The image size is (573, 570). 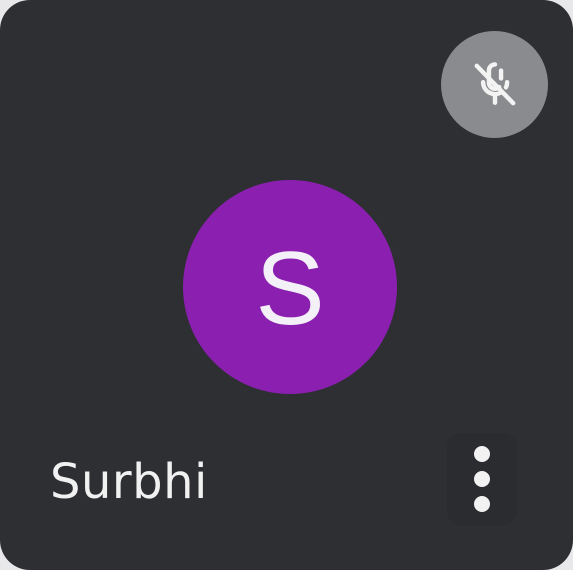 I want to click on mic-off-icon, so click(x=495, y=85).